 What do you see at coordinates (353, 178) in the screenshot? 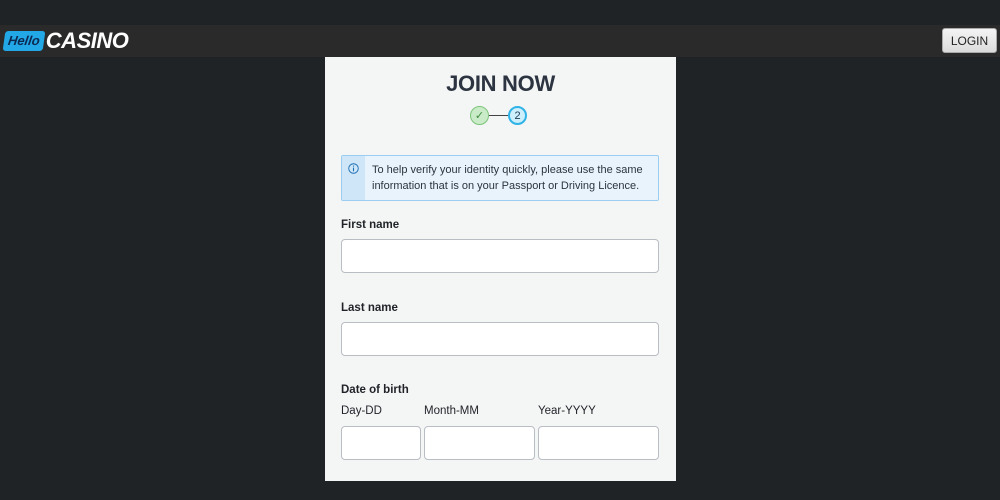
I see `info-icon-container` at bounding box center [353, 178].